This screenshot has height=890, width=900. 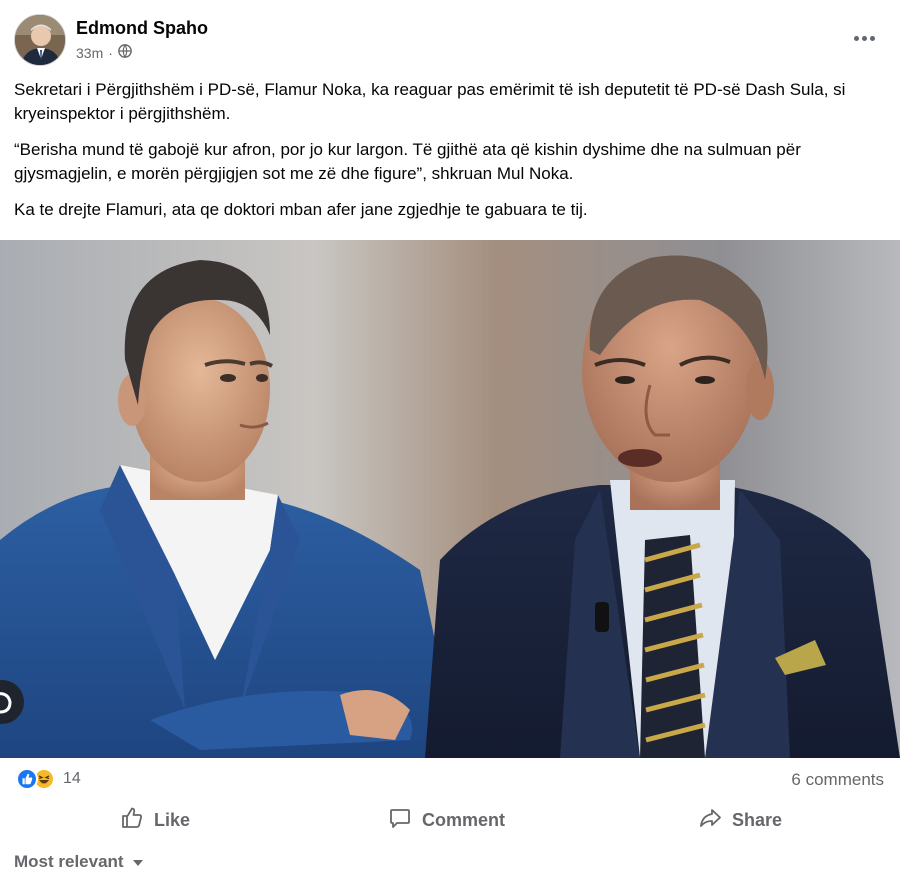 I want to click on comment-bubble-icon, so click(x=400, y=820).